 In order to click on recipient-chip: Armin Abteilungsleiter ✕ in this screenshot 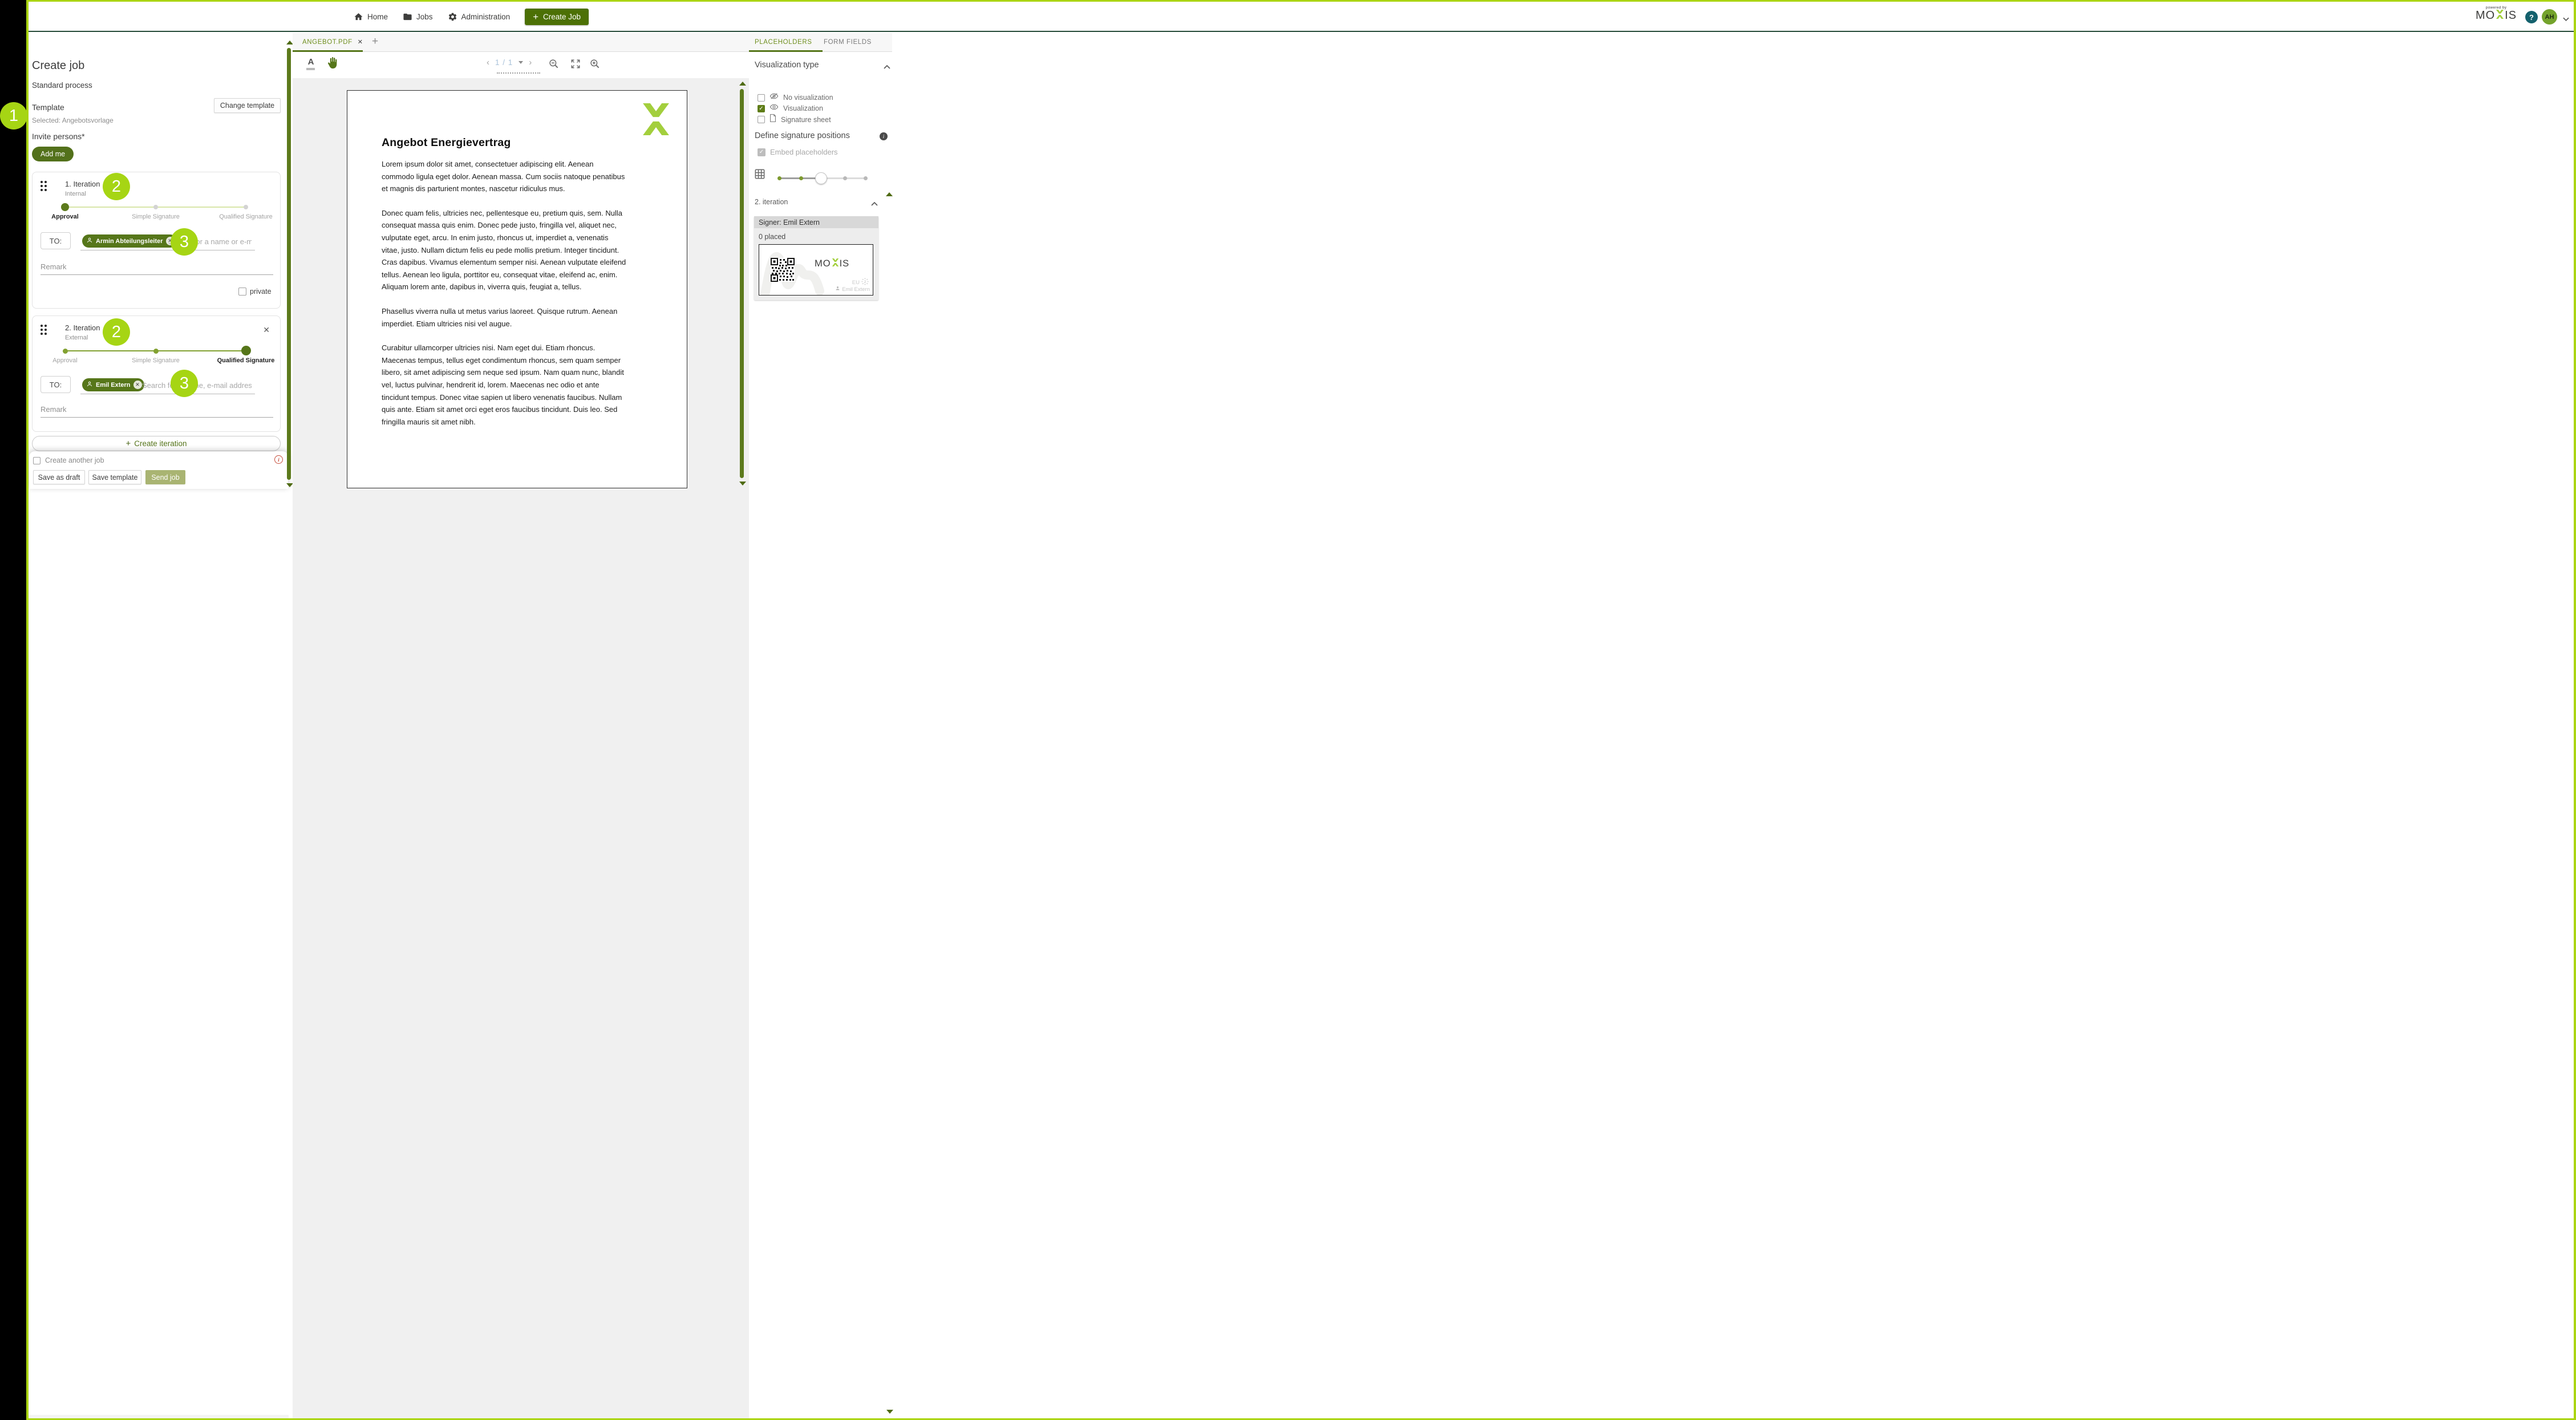, I will do `click(129, 241)`.